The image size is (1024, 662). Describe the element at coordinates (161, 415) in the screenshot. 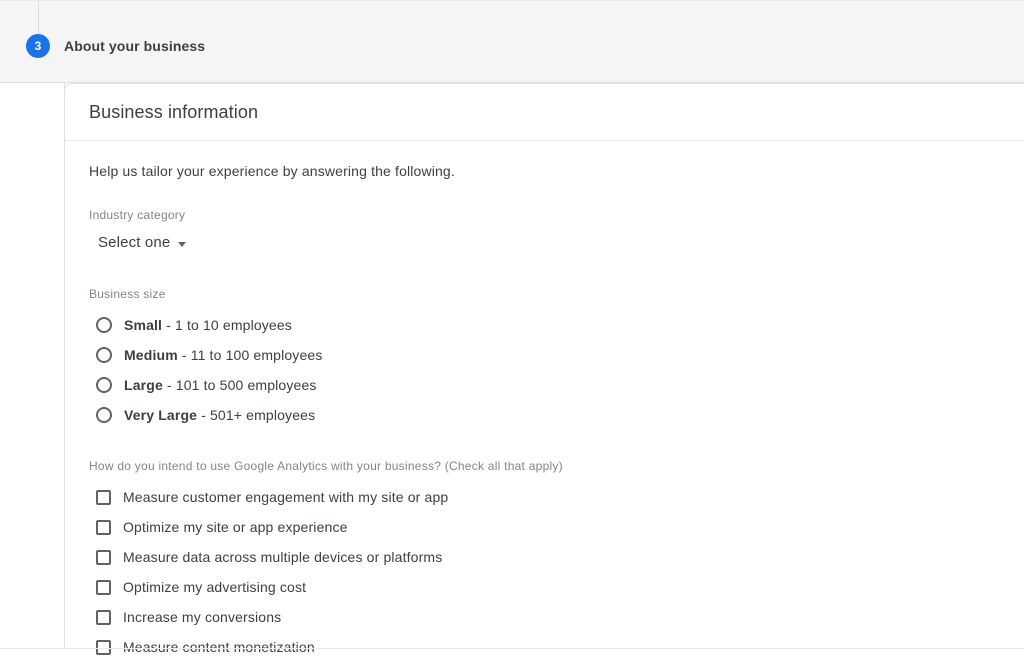

I see `radio-label-name: Very Large` at that location.